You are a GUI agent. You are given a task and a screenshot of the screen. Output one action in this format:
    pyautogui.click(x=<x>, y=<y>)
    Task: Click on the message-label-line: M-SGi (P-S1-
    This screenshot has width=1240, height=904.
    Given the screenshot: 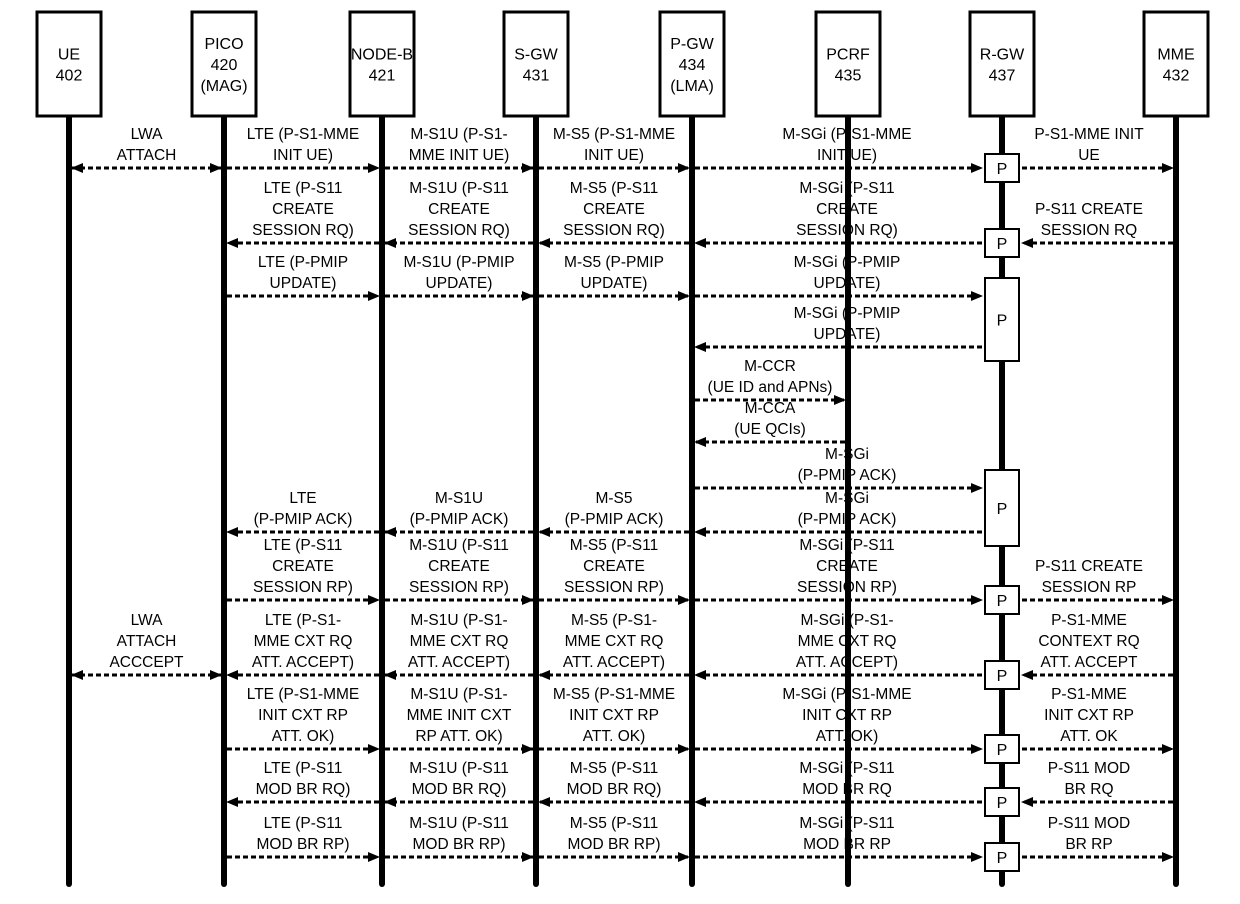 What is the action you would take?
    pyautogui.click(x=847, y=620)
    